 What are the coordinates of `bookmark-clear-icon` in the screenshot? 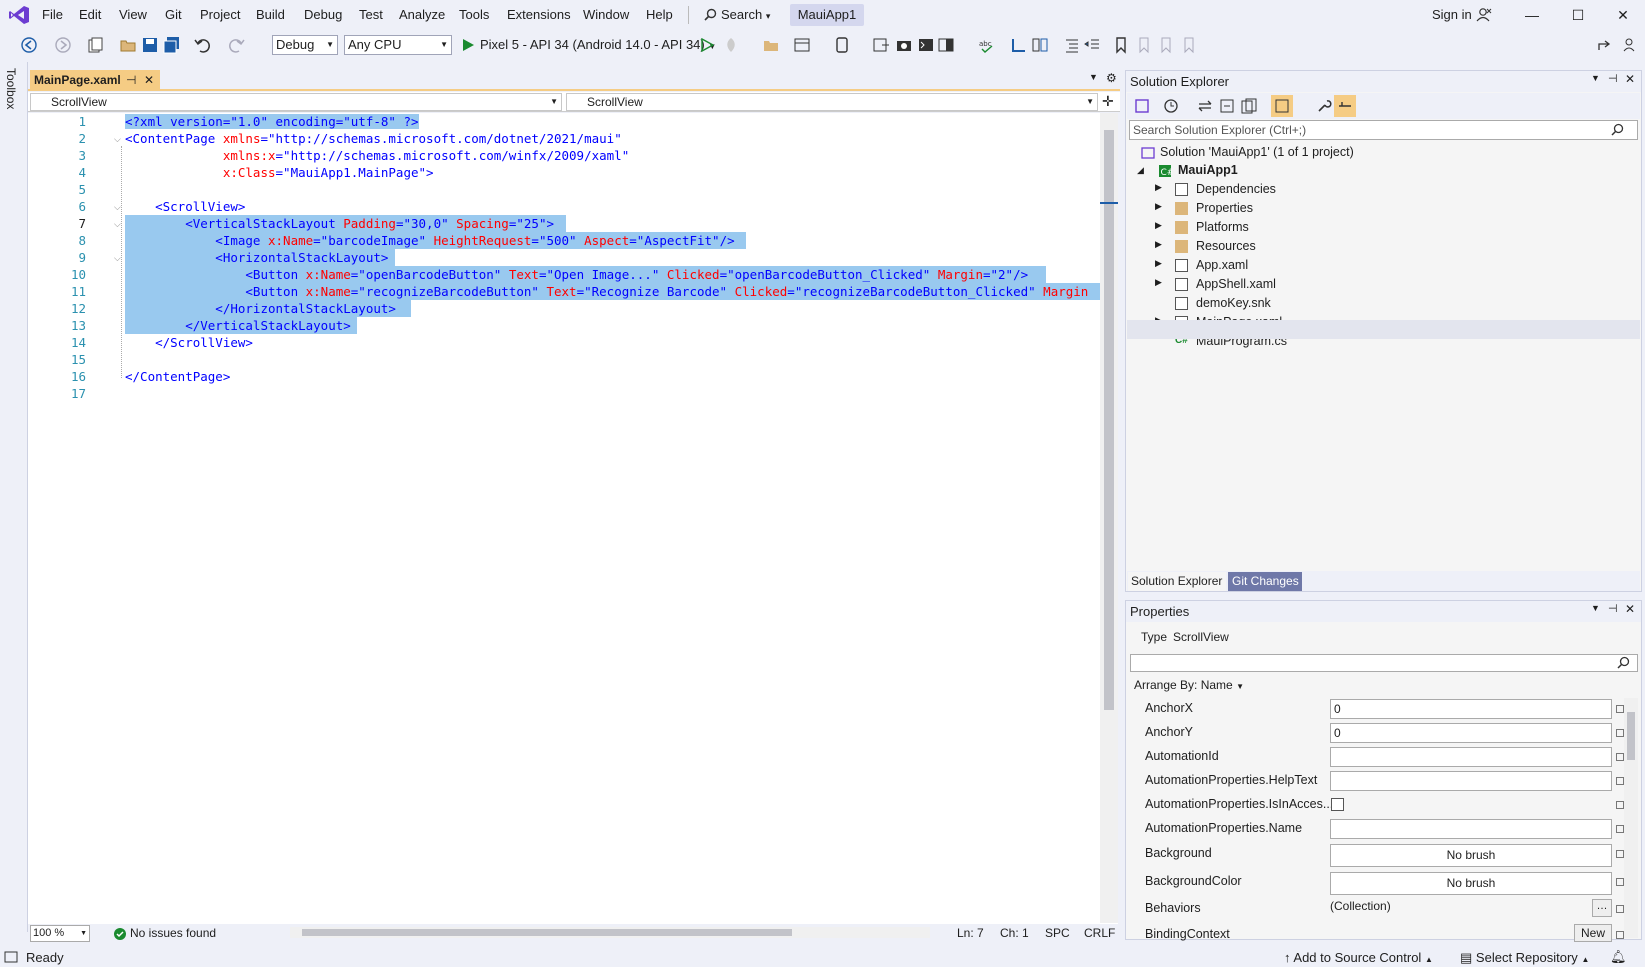 It's located at (1189, 45).